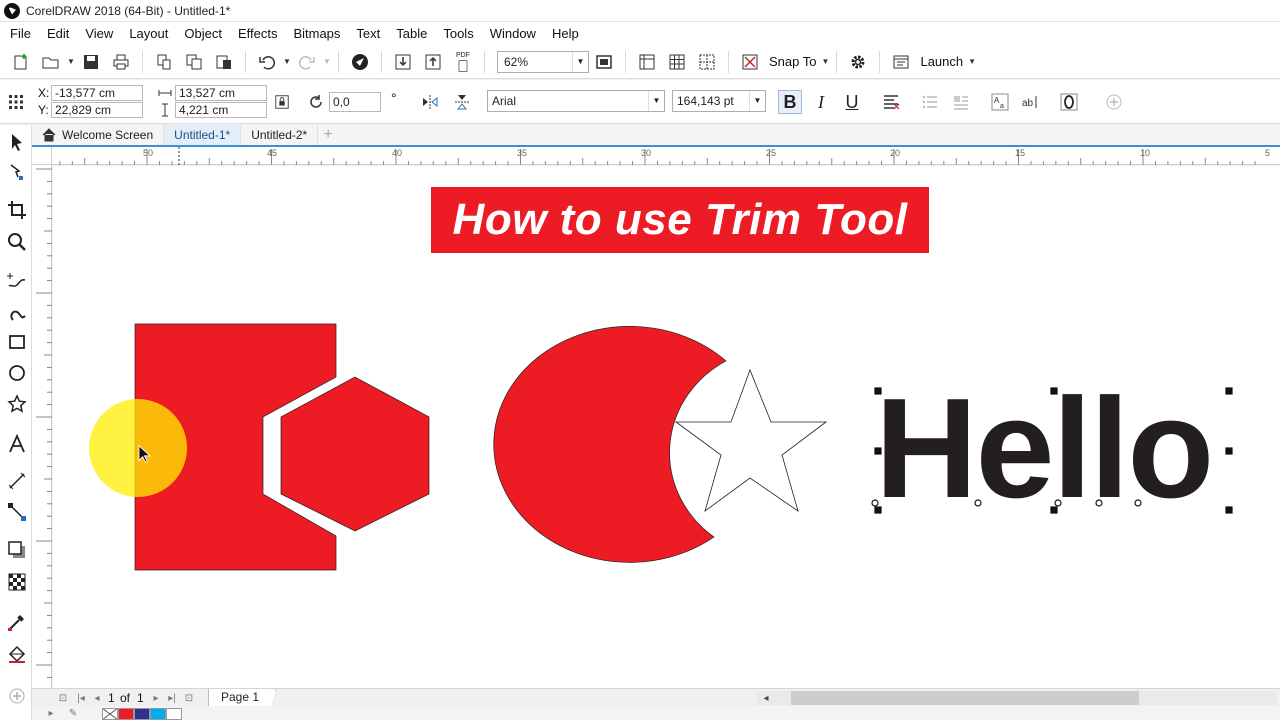 The width and height of the screenshot is (1280, 720). I want to click on rotation-angle-field: 0,0, so click(355, 102).